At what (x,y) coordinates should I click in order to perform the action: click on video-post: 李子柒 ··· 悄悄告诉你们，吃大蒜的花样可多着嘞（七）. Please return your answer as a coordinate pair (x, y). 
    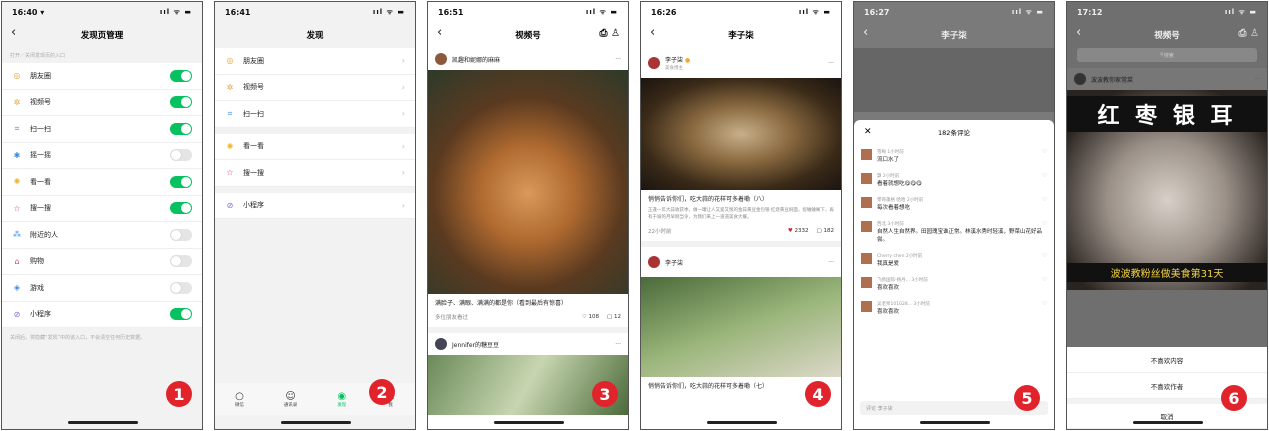
    Looking at the image, I should click on (741, 320).